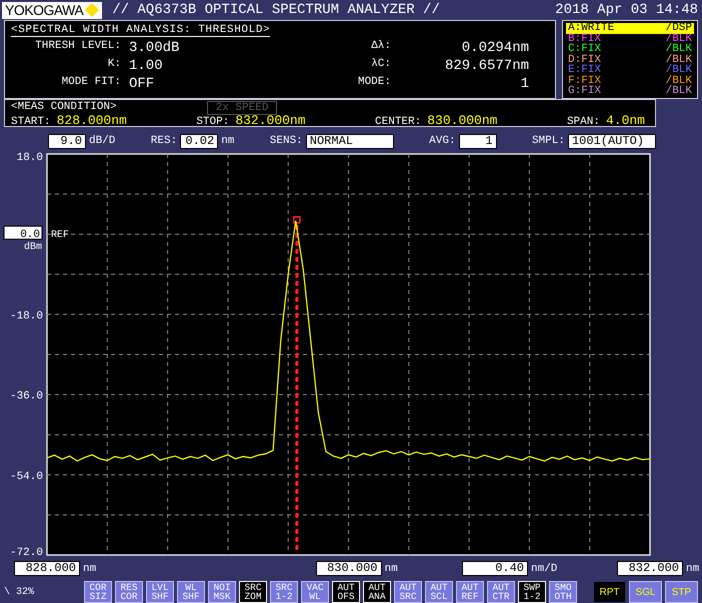 The width and height of the screenshot is (702, 603). Describe the element at coordinates (486, 66) in the screenshot. I see `field-value: 829.6577nm` at that location.